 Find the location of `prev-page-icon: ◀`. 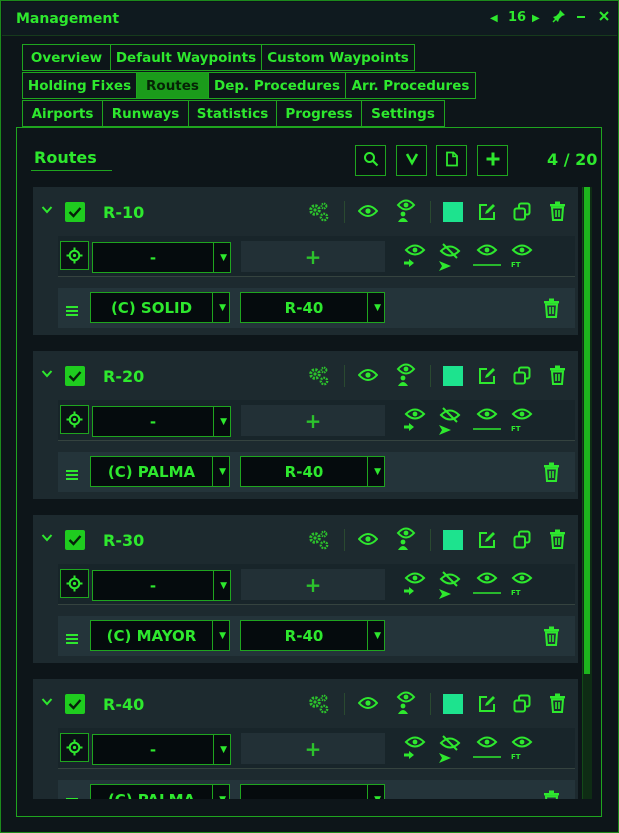

prev-page-icon: ◀ is located at coordinates (494, 18).